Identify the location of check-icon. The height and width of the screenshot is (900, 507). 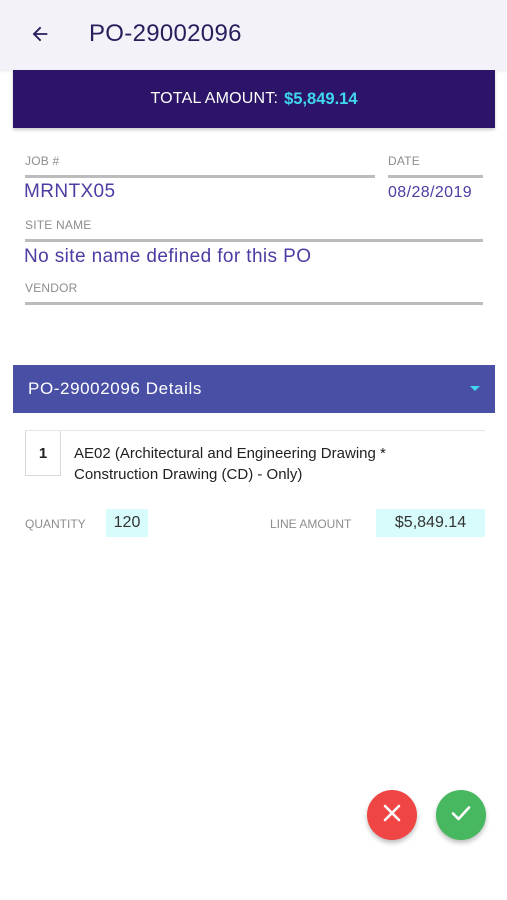
(461, 815).